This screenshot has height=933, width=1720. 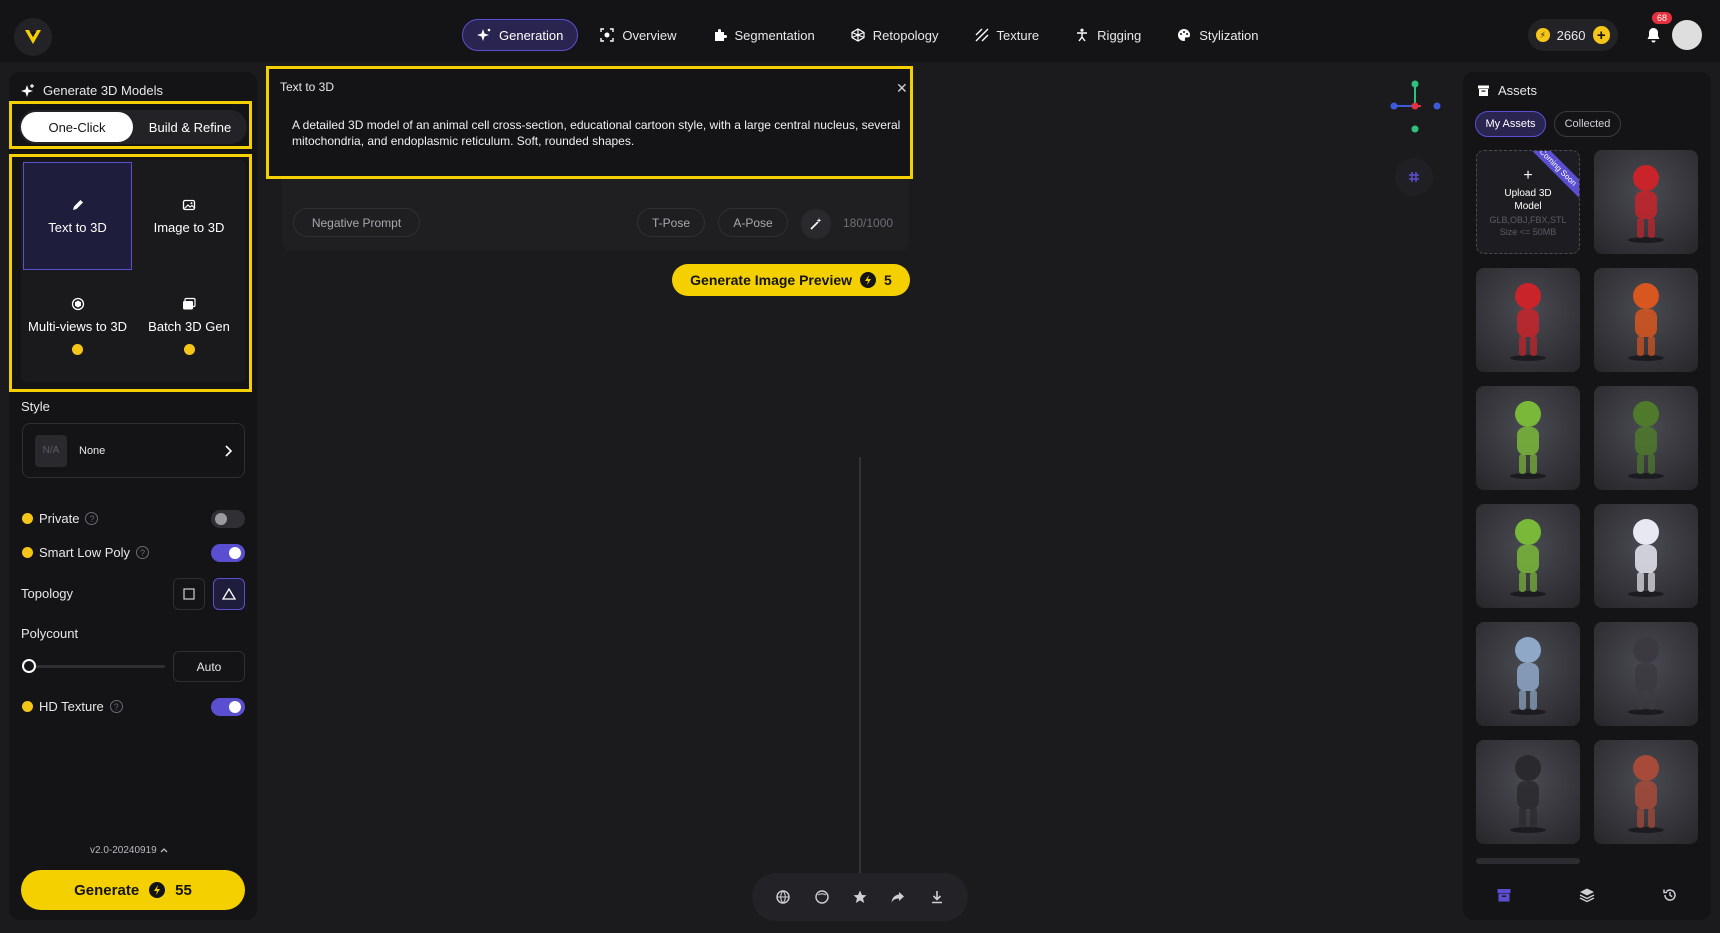 I want to click on star-icon, so click(x=860, y=897).